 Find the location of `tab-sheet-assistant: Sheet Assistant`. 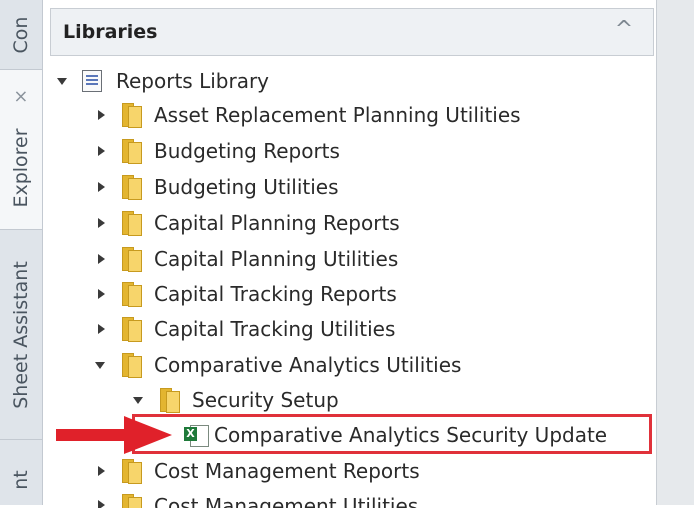

tab-sheet-assistant: Sheet Assistant is located at coordinates (21, 335).